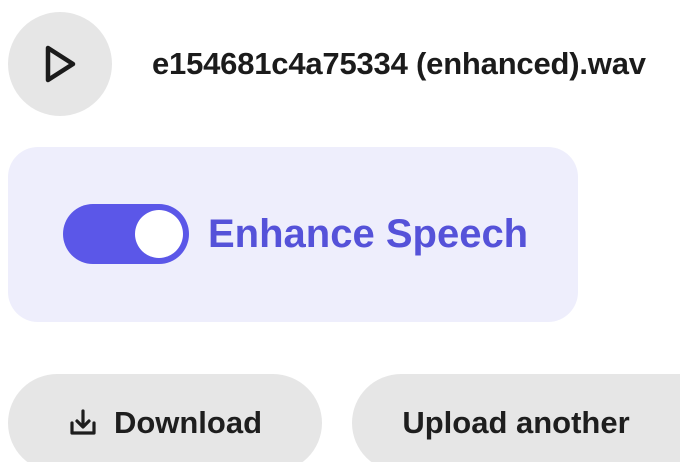  I want to click on play-button, so click(60, 64).